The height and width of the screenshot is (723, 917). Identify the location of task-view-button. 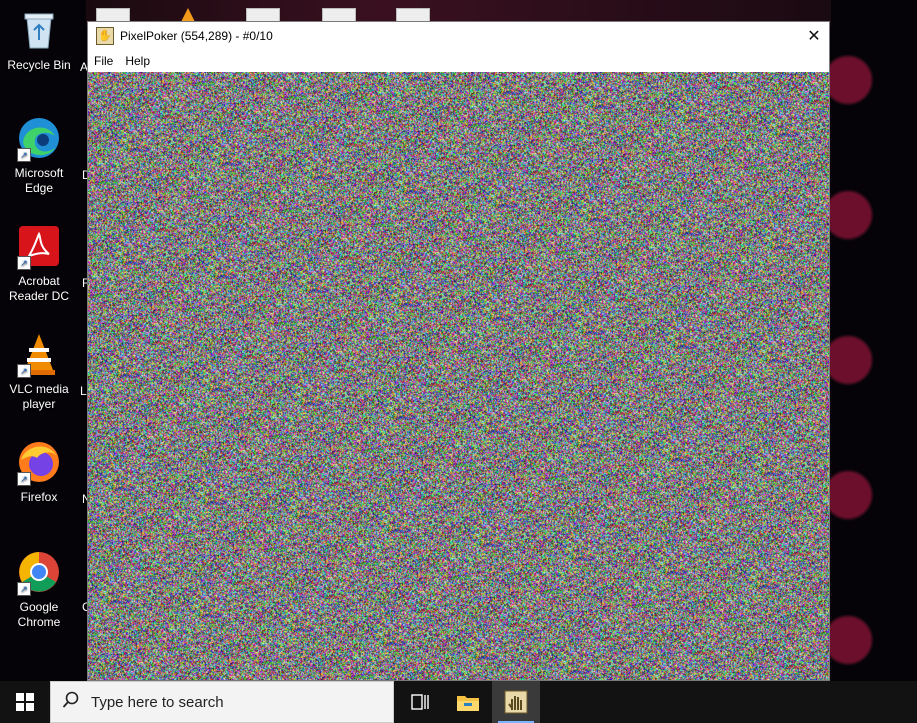
(420, 702).